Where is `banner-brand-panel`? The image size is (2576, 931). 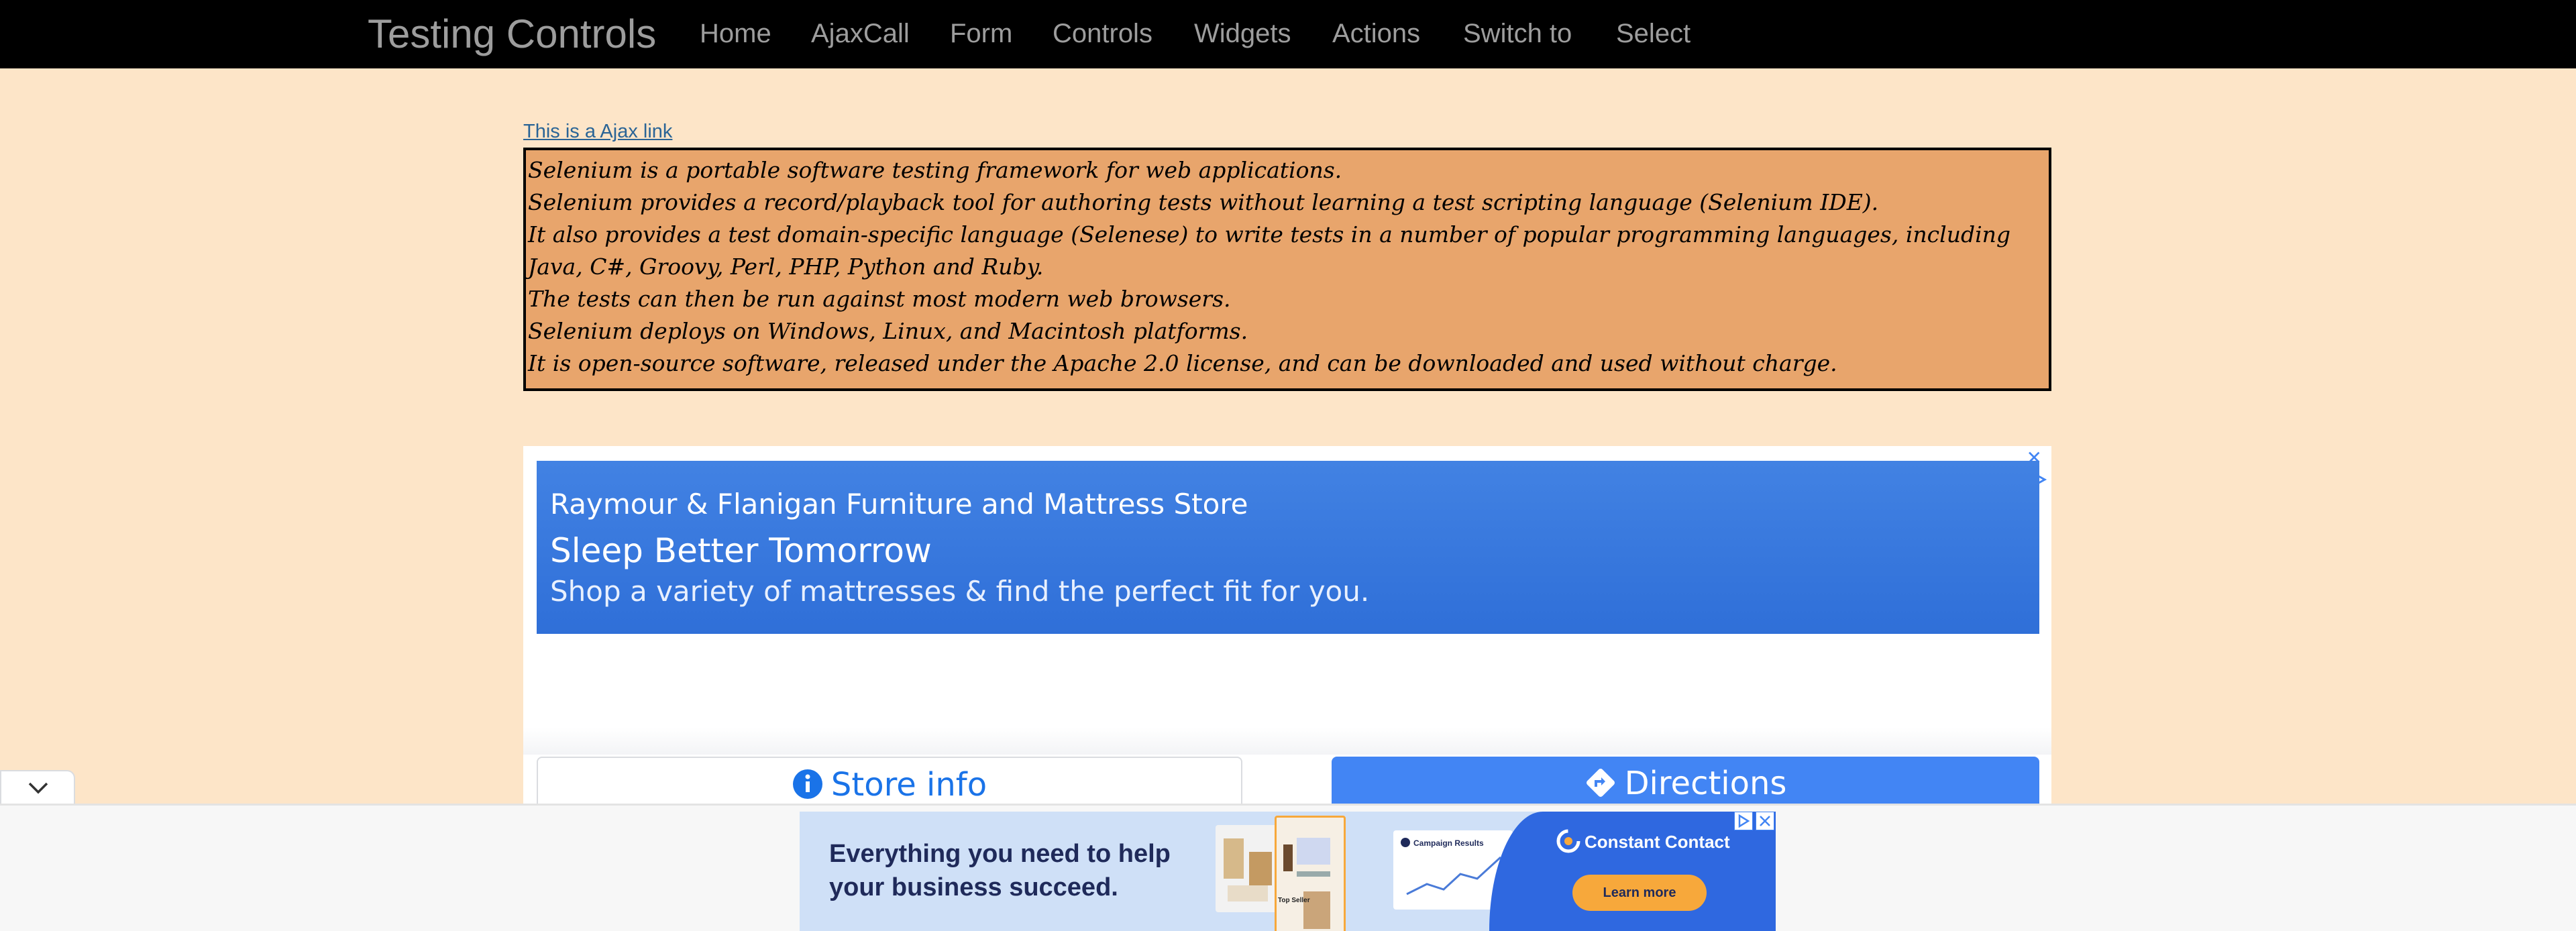 banner-brand-panel is located at coordinates (1632, 872).